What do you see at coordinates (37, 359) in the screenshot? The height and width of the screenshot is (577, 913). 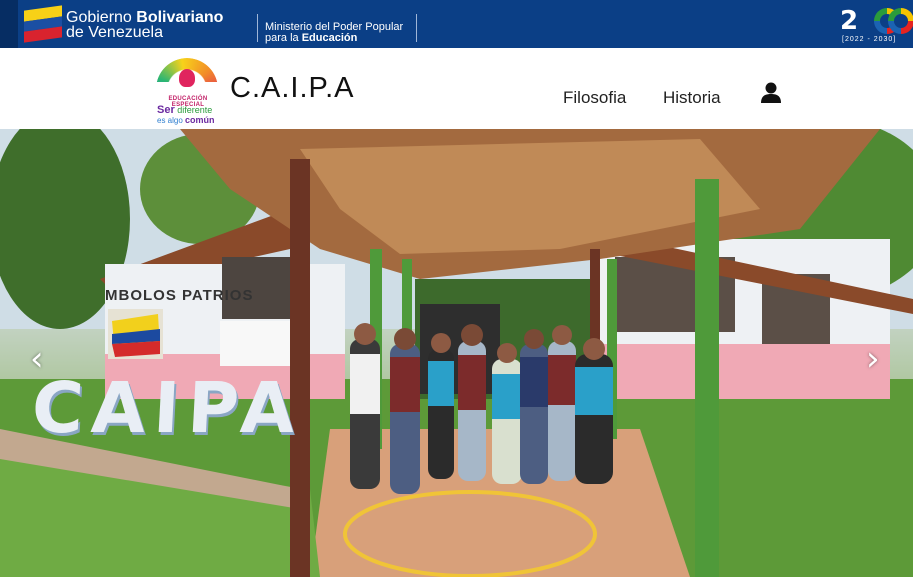 I see `carousel-prev-button: ‹` at bounding box center [37, 359].